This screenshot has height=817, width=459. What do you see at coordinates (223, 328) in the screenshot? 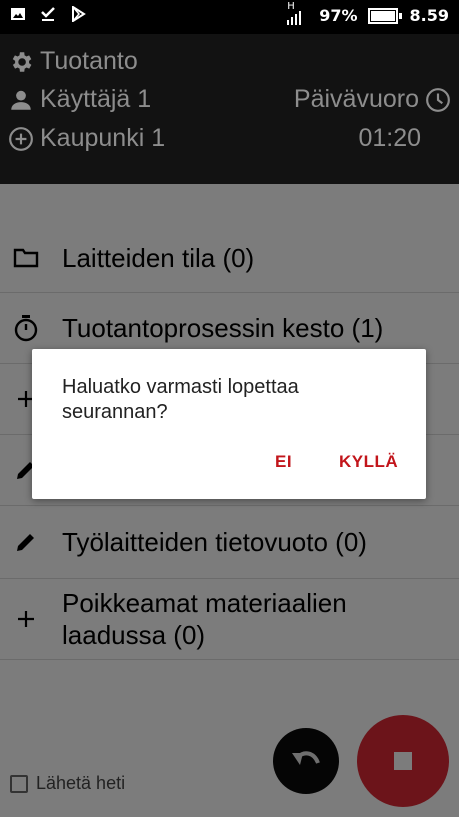
I see `list-item-label: Tuotantoprosessin kesto (1)` at bounding box center [223, 328].